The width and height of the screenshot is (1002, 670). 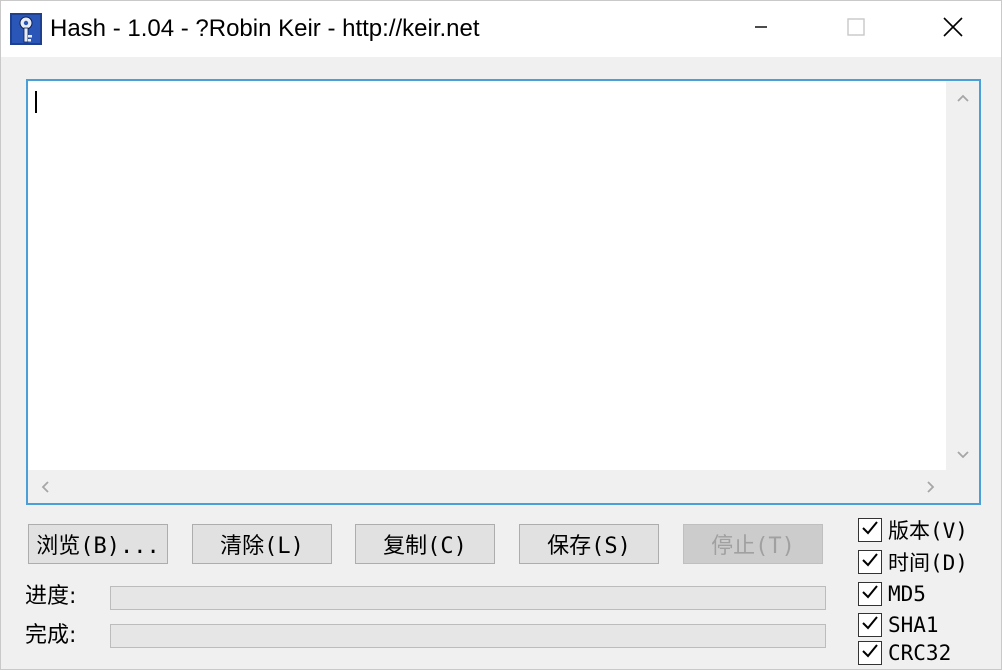 I want to click on close-icon, so click(x=953, y=29).